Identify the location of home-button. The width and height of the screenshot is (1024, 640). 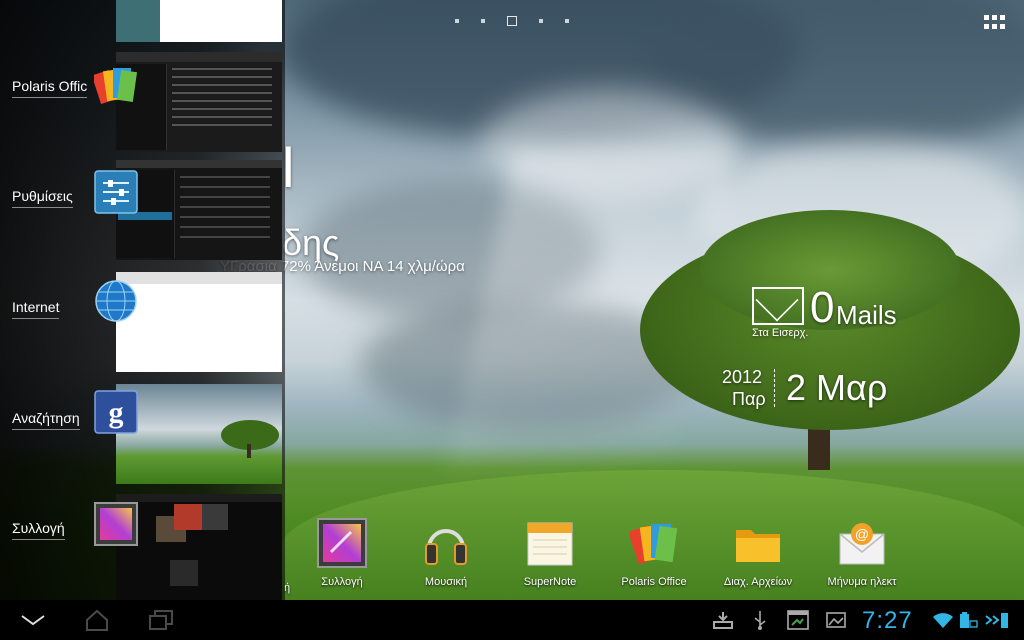
(97, 620).